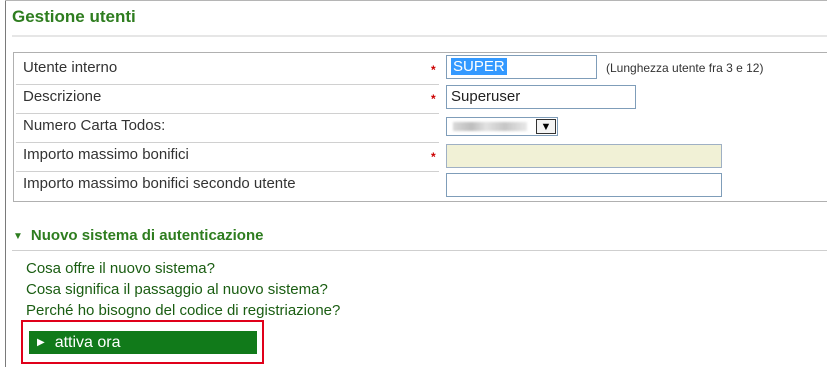 The width and height of the screenshot is (827, 367). Describe the element at coordinates (521, 67) in the screenshot. I see `utente-interno-input: SUPER` at that location.